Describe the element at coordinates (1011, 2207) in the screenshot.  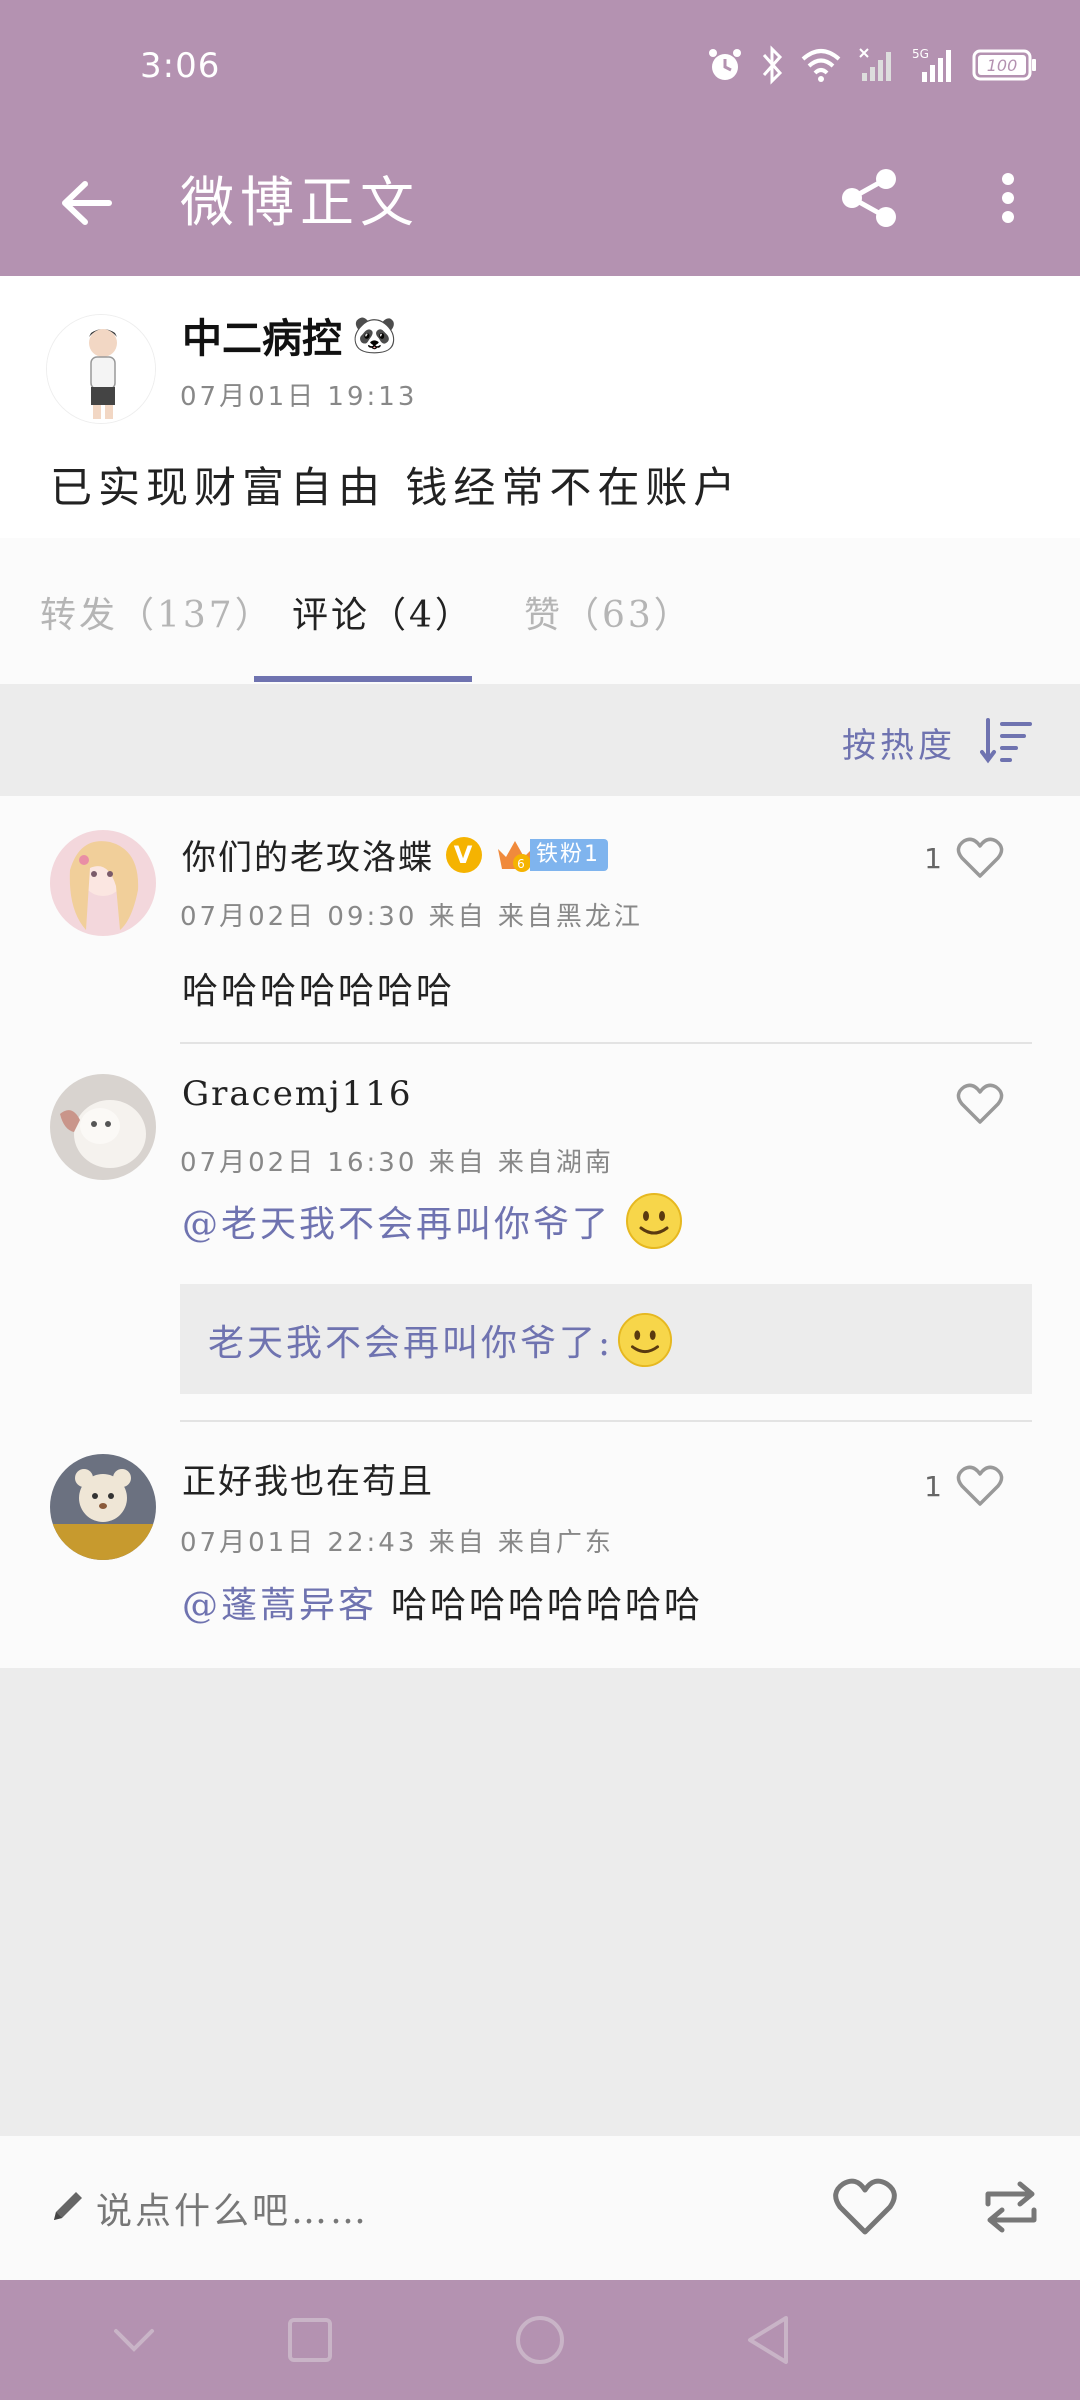
I see `repost-button` at that location.